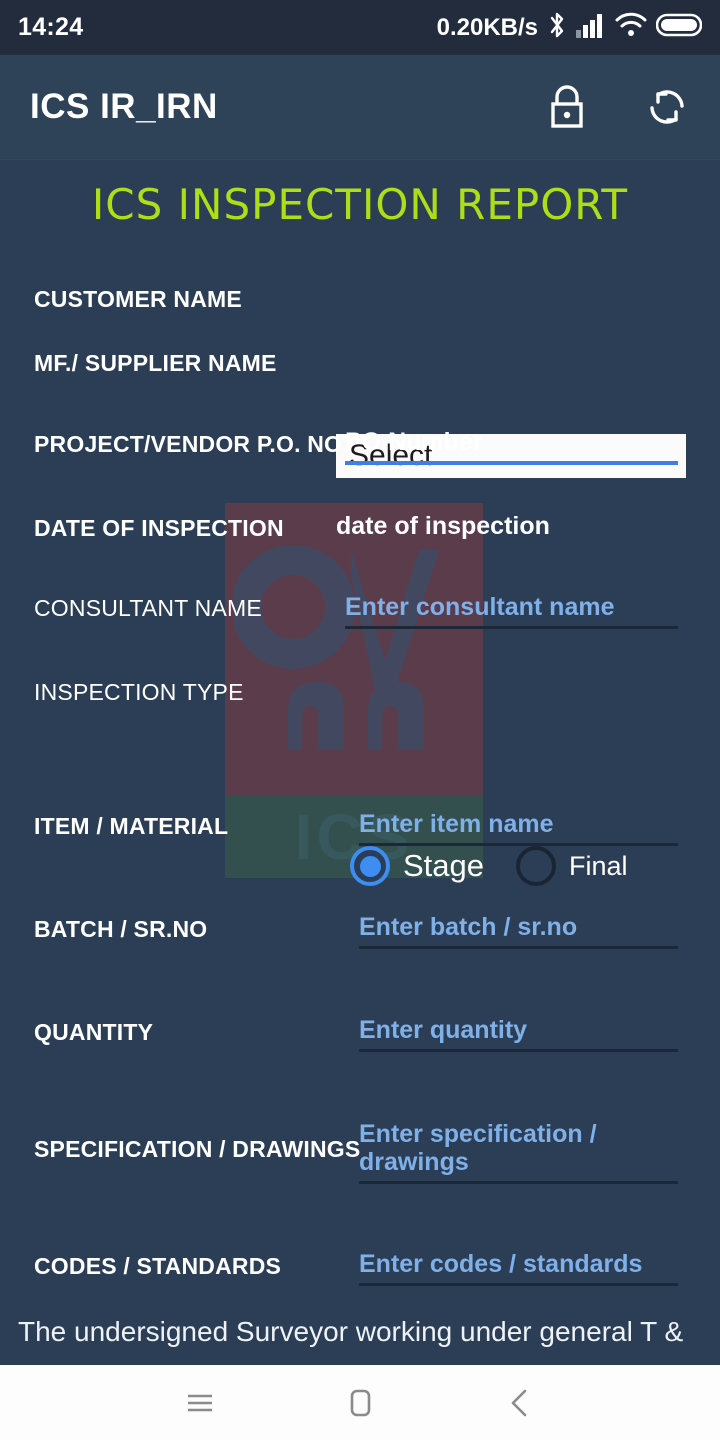  I want to click on specification-drawings-input: Enter specification / drawings, so click(518, 1152).